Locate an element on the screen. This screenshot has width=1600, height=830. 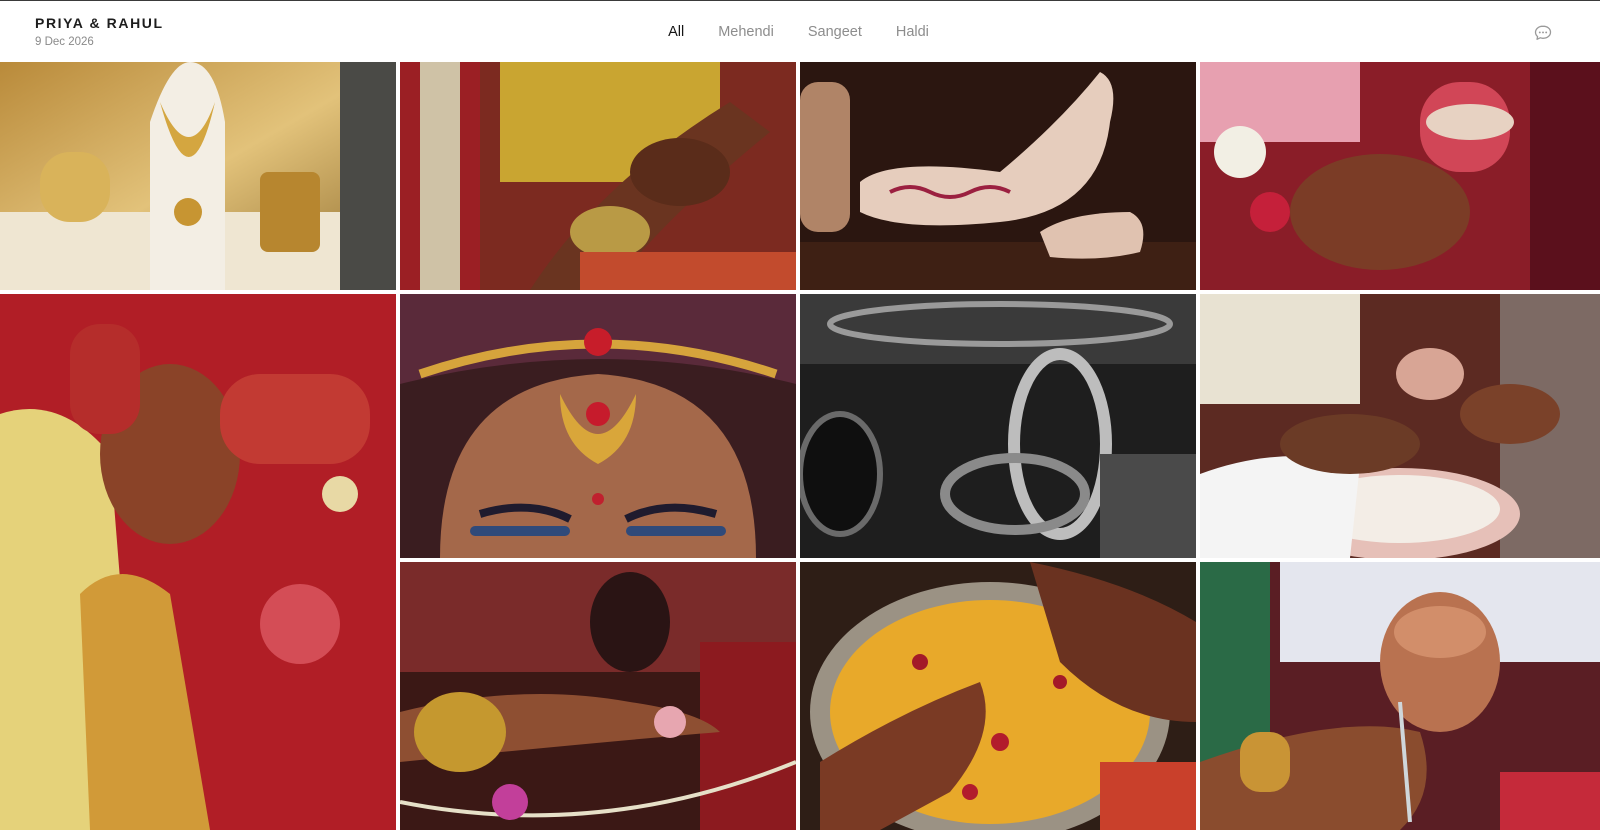
filter-tabs: All Mehendi Sangeet Haldi is located at coordinates (800, 32).